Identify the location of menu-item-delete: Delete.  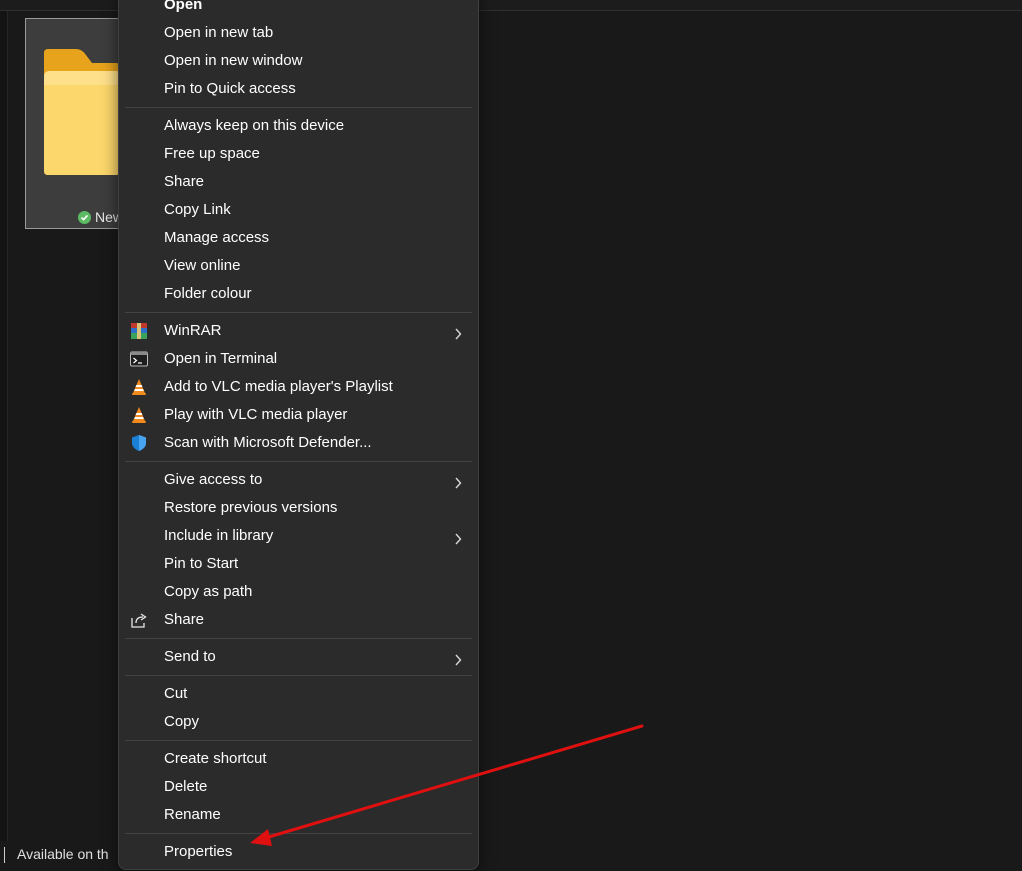
(298, 787).